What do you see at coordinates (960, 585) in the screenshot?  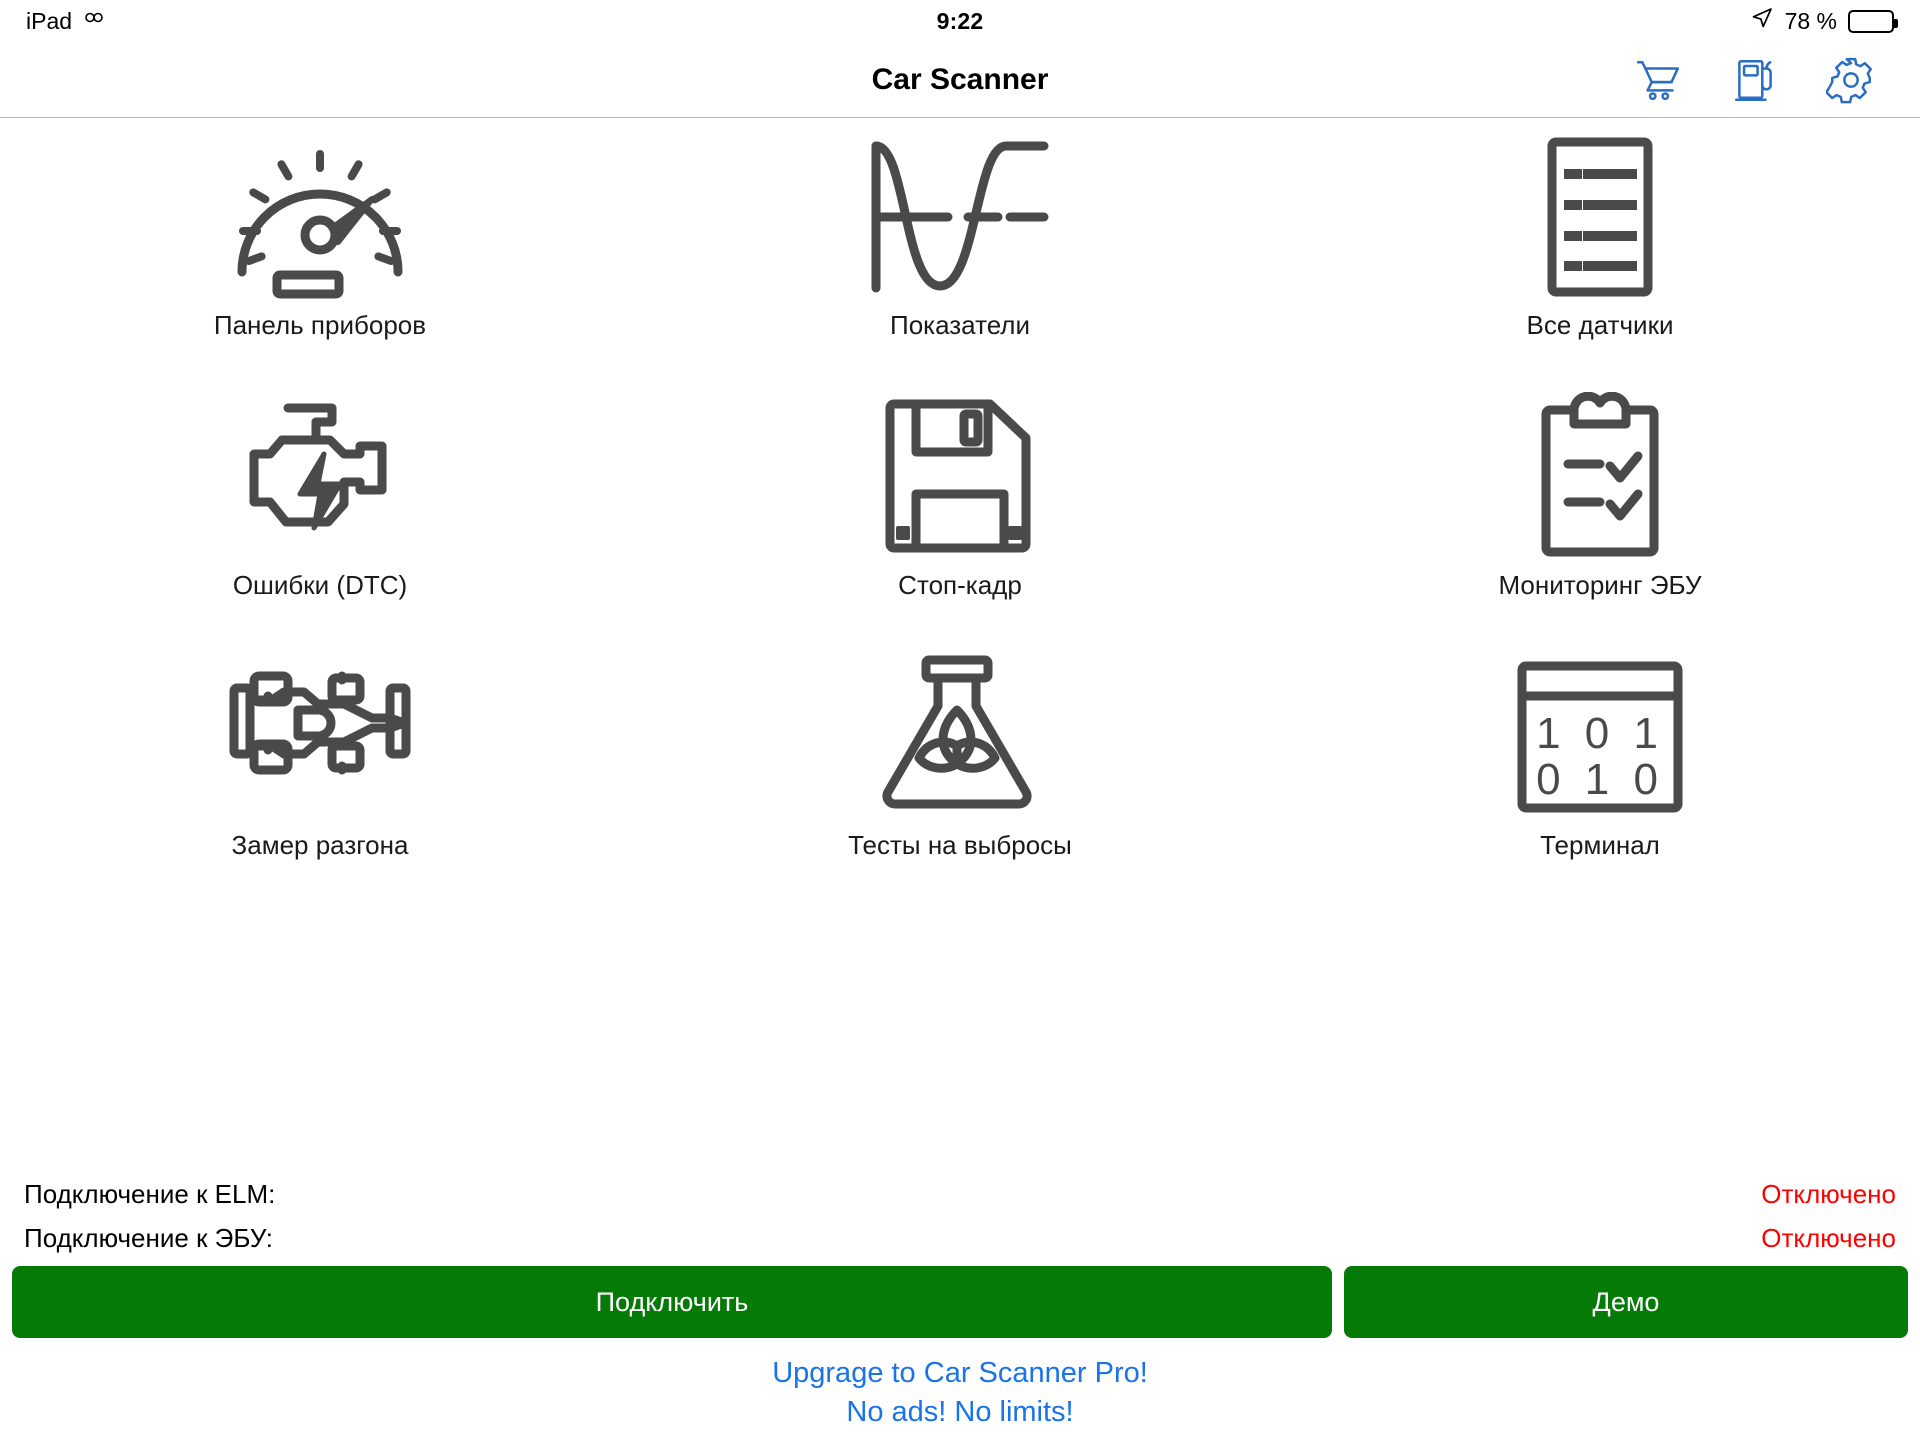 I see `tile-label: Стоп-кадр` at bounding box center [960, 585].